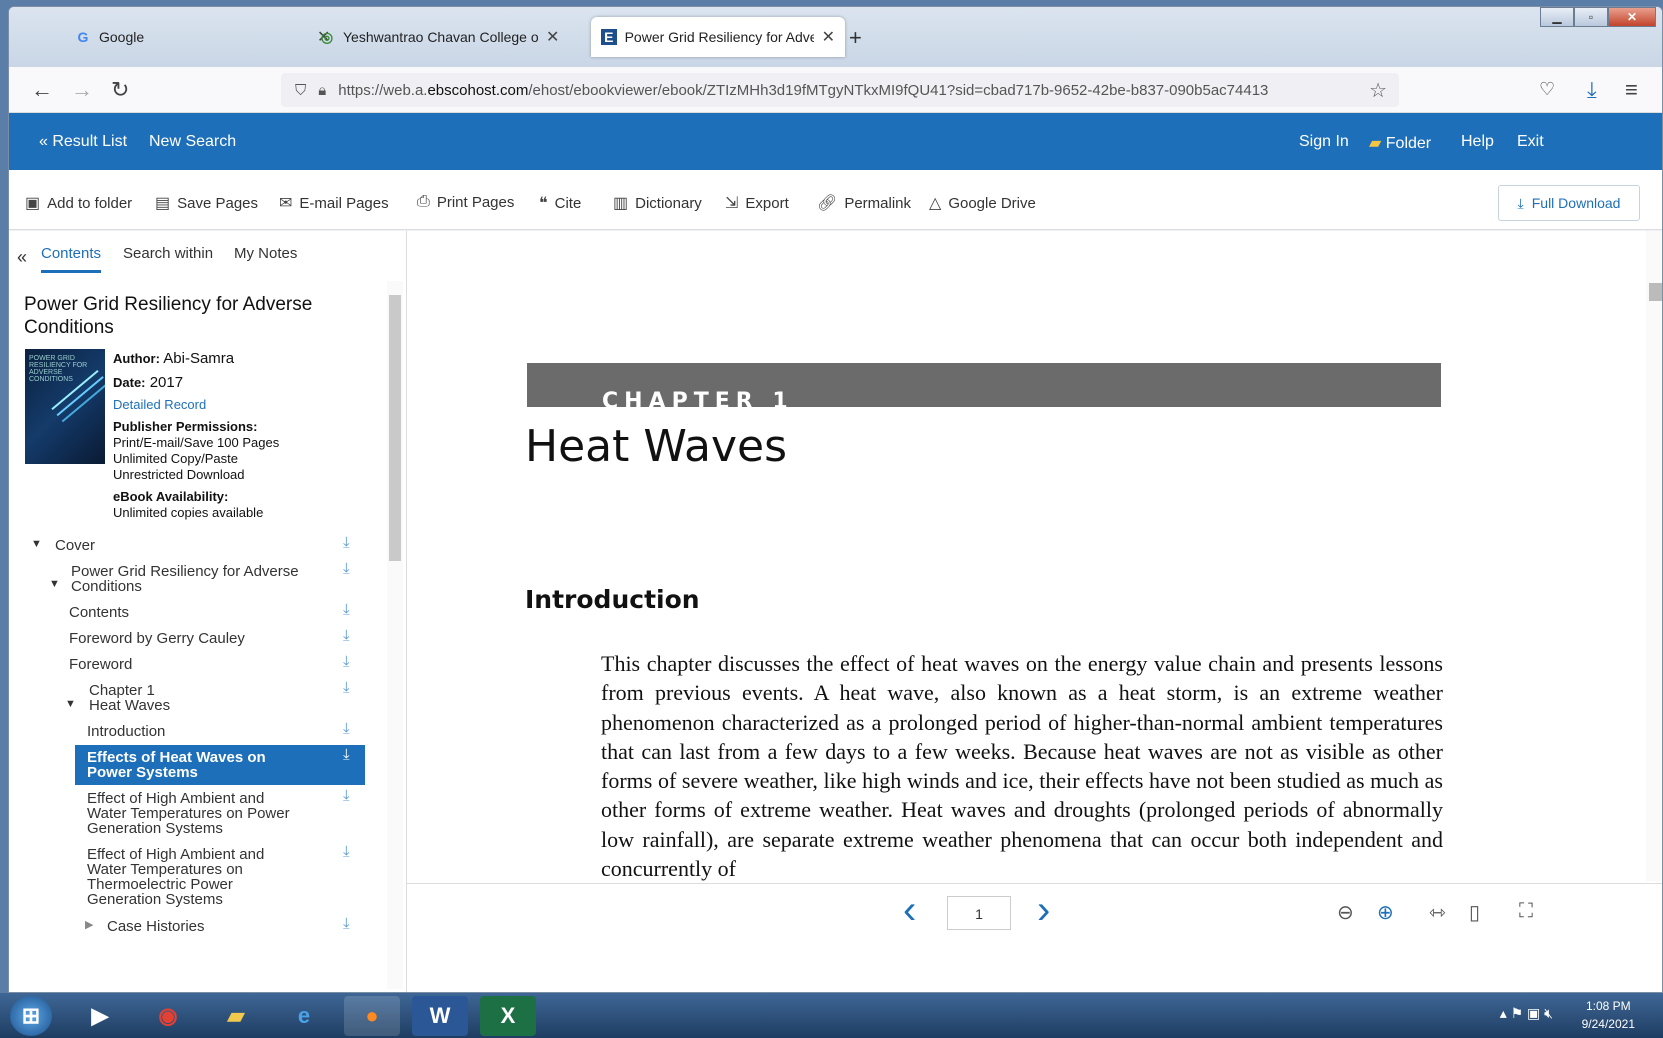  I want to click on zoom-in-icon: ⊕, so click(1385, 912).